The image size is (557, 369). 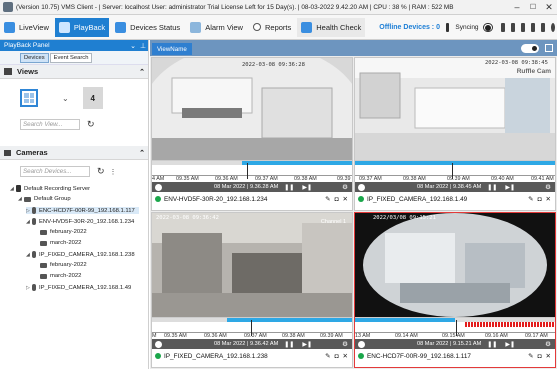 I want to click on video-frame: 2022-03-08 09:36:42 Channel 1, so click(x=252, y=265).